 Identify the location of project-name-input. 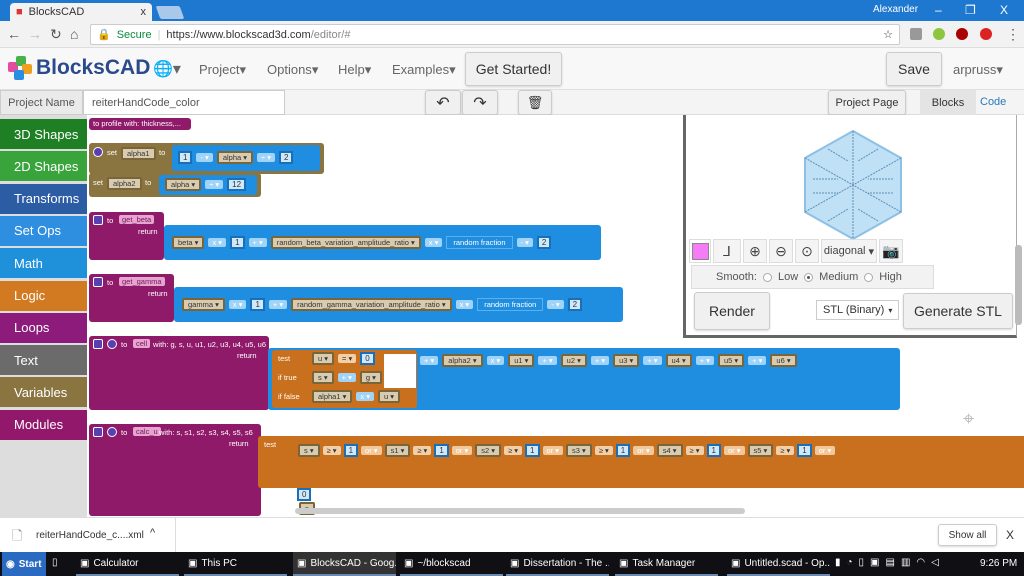
(184, 102).